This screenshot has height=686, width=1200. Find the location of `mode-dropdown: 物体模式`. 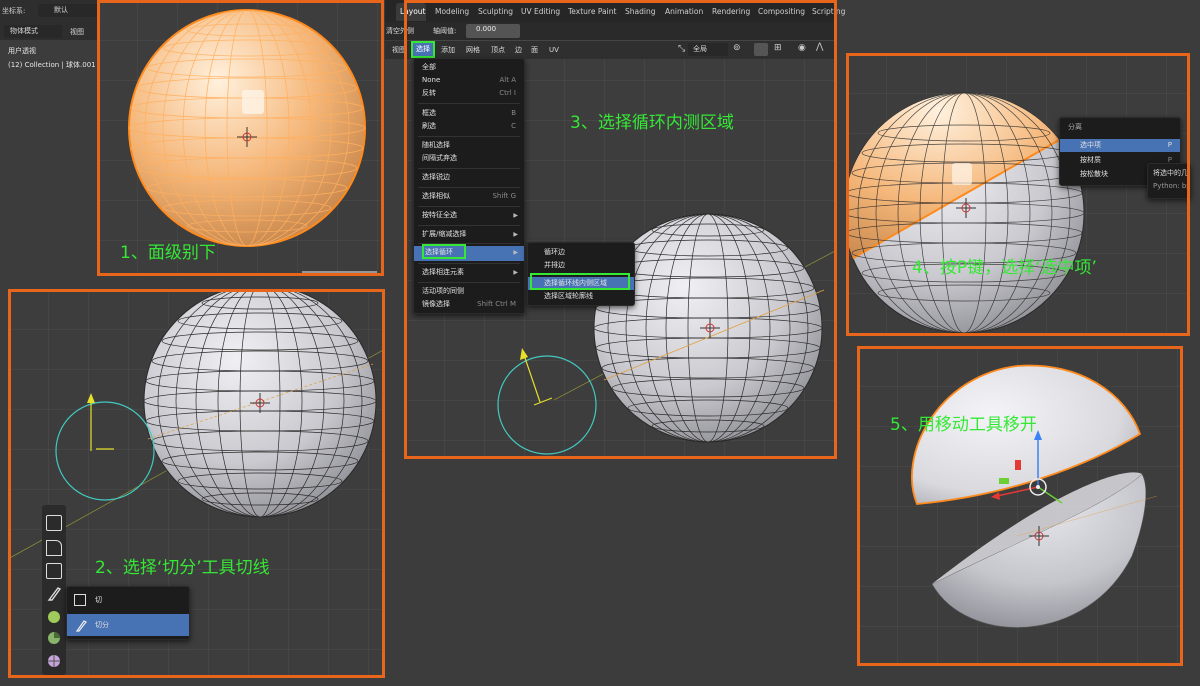

mode-dropdown: 物体模式 is located at coordinates (33, 31).